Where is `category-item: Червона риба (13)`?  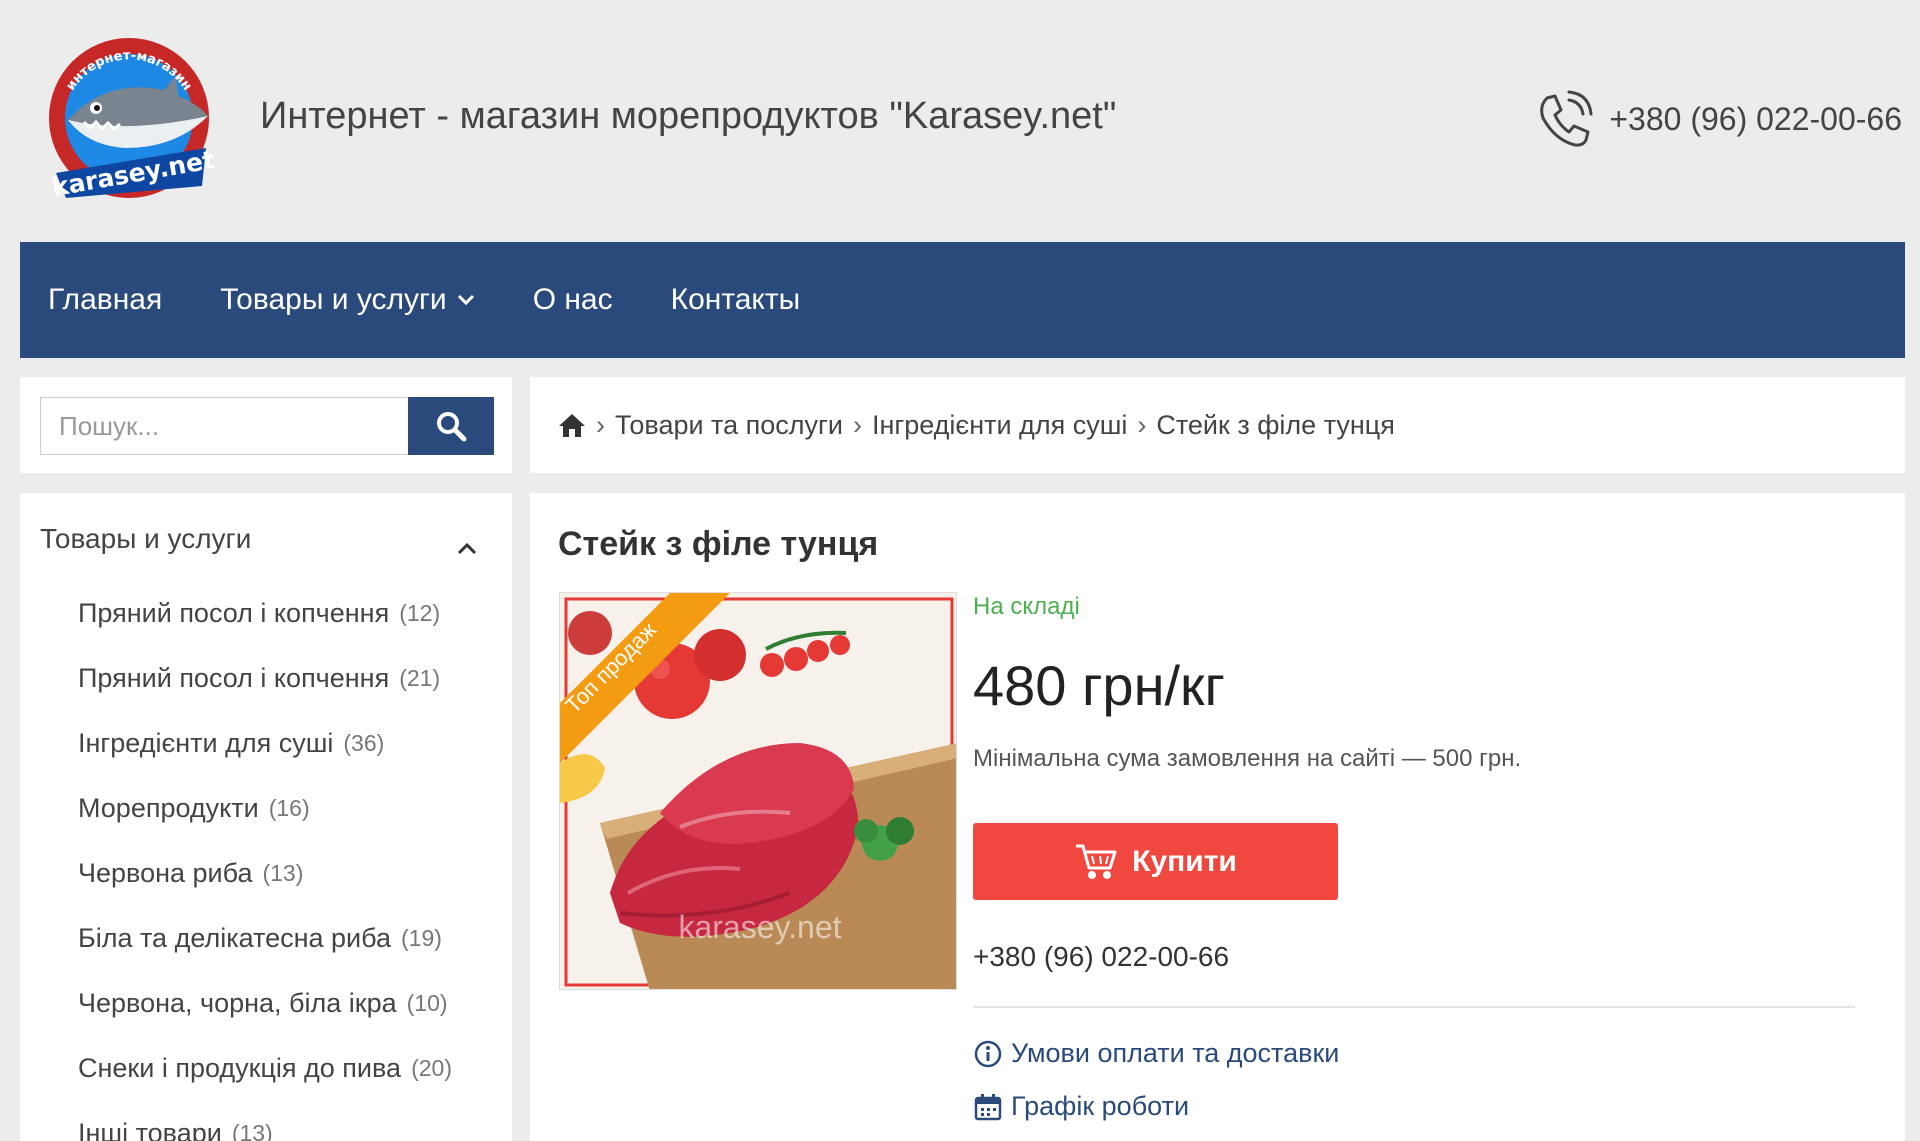 category-item: Червона риба (13) is located at coordinates (265, 873).